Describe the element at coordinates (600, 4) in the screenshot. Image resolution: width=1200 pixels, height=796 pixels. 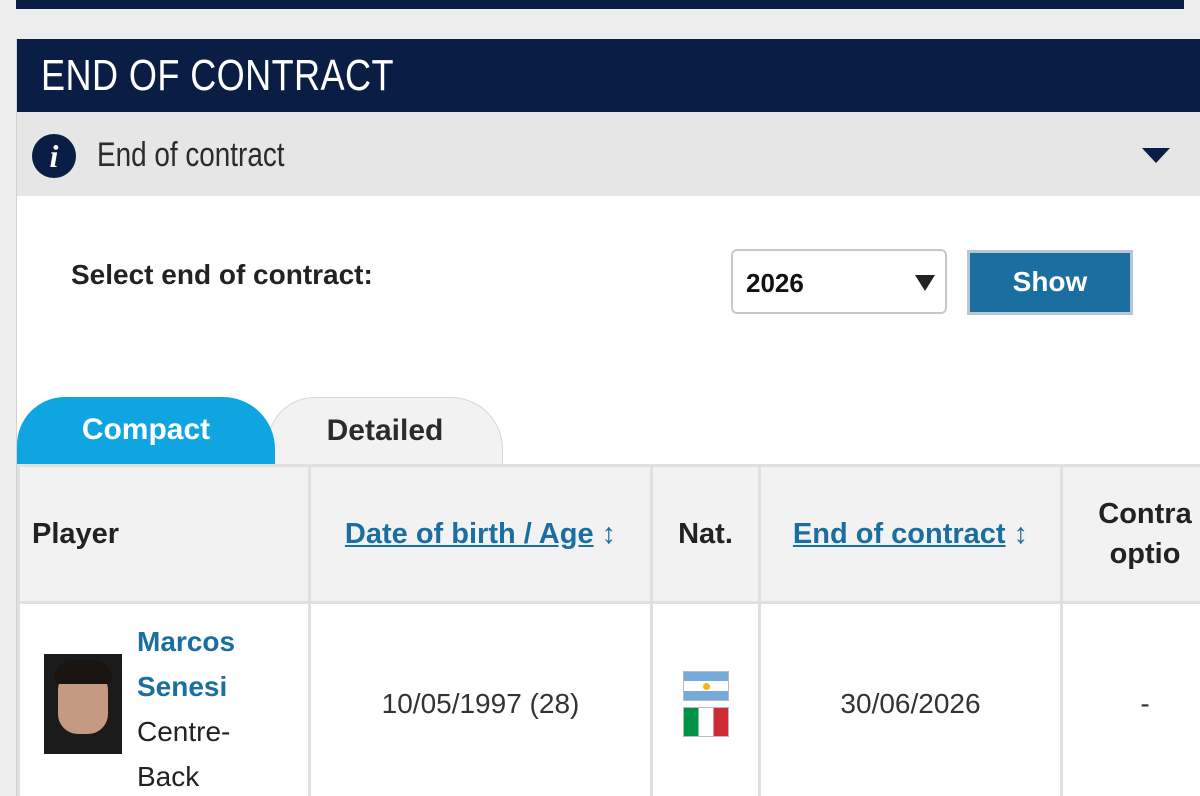
I see `top-strip` at that location.